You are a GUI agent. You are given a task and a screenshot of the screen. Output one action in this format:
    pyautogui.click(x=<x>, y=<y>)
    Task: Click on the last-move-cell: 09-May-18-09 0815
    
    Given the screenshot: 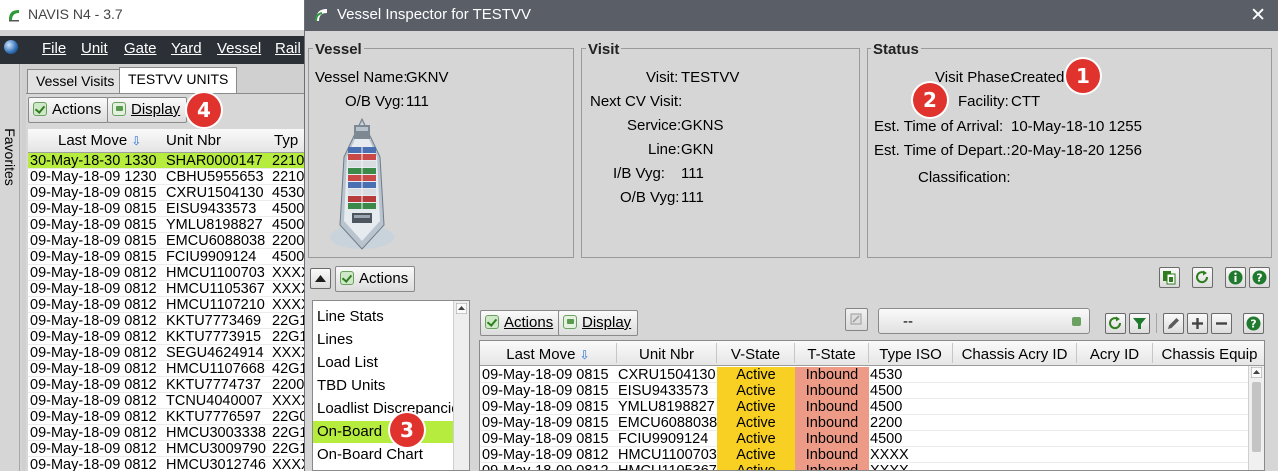 What is the action you would take?
    pyautogui.click(x=93, y=193)
    